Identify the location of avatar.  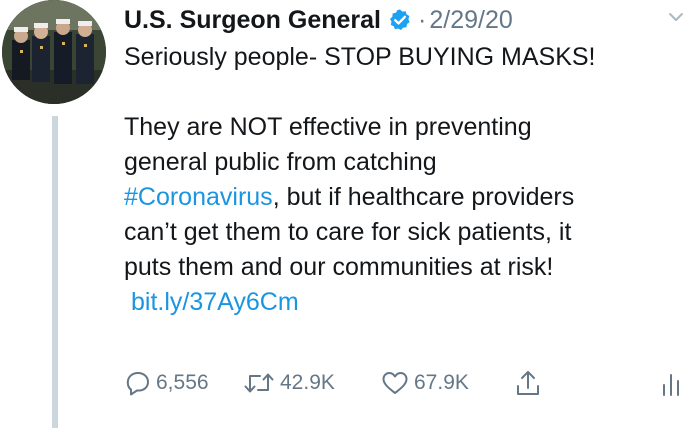
(54, 52).